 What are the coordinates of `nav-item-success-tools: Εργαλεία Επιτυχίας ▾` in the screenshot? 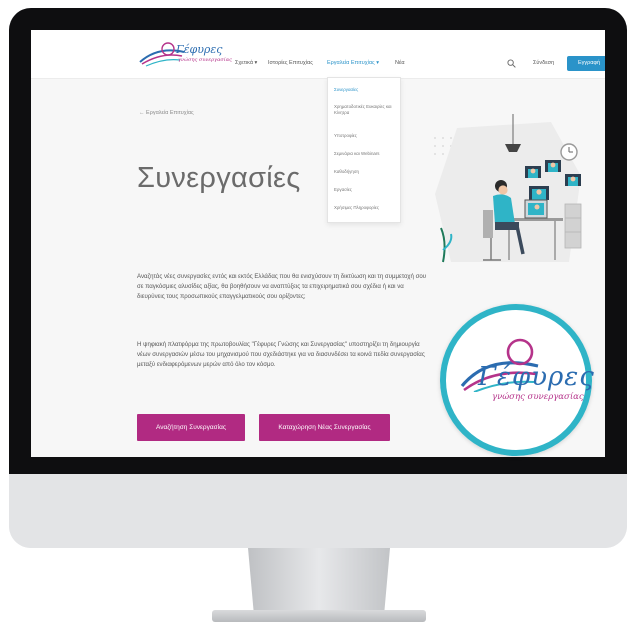 It's located at (353, 63).